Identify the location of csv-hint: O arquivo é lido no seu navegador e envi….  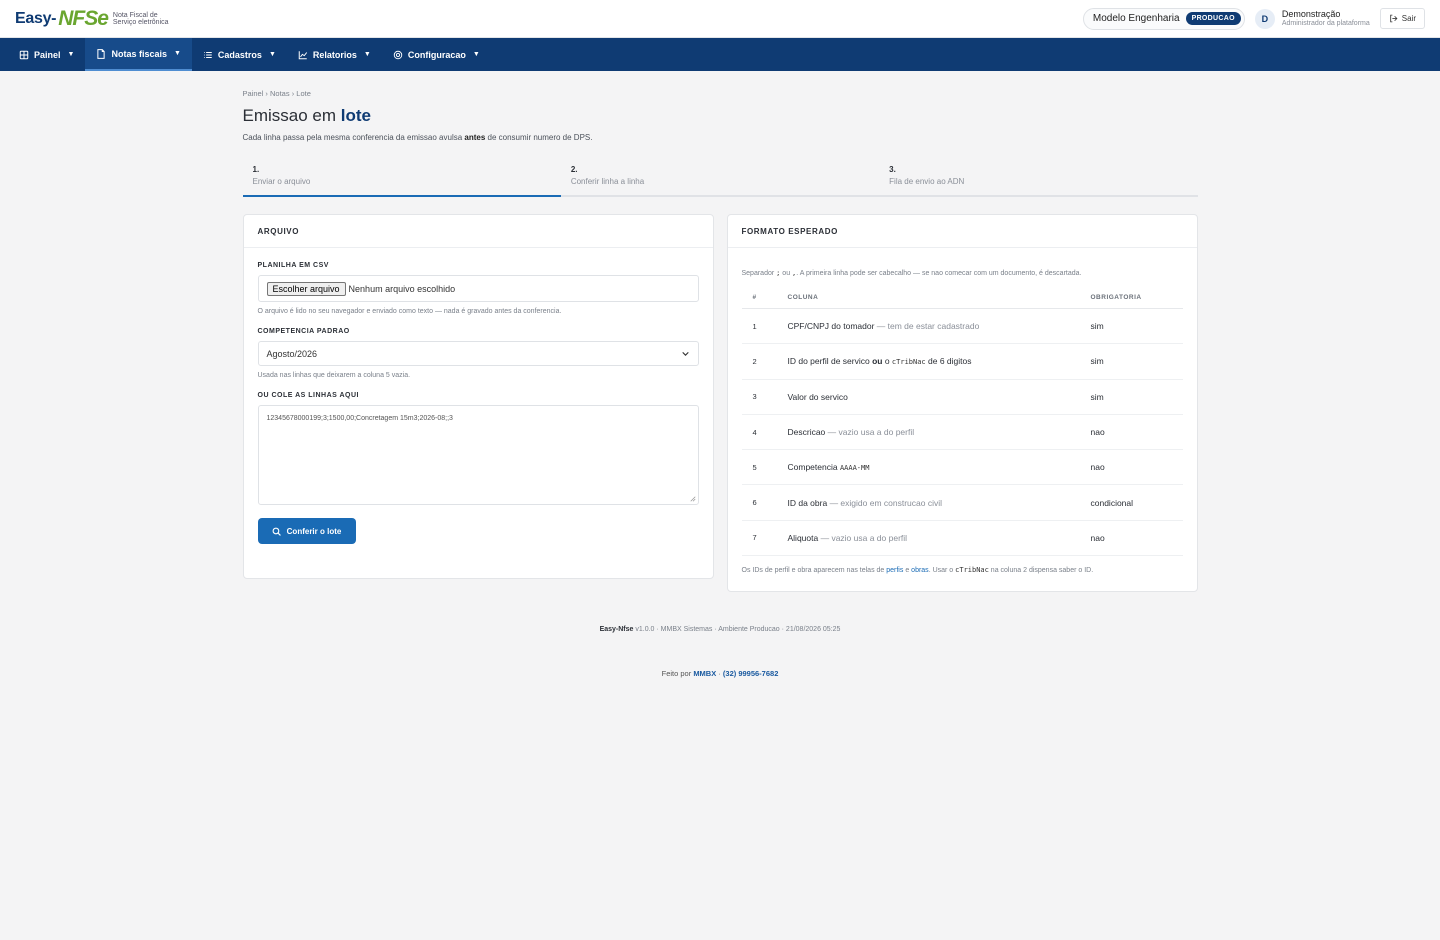
(409, 311).